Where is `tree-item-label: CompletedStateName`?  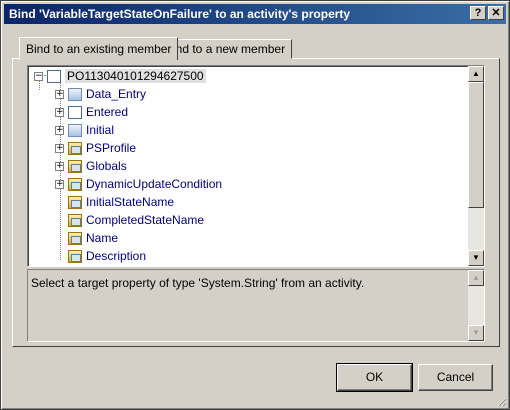
tree-item-label: CompletedStateName is located at coordinates (145, 220).